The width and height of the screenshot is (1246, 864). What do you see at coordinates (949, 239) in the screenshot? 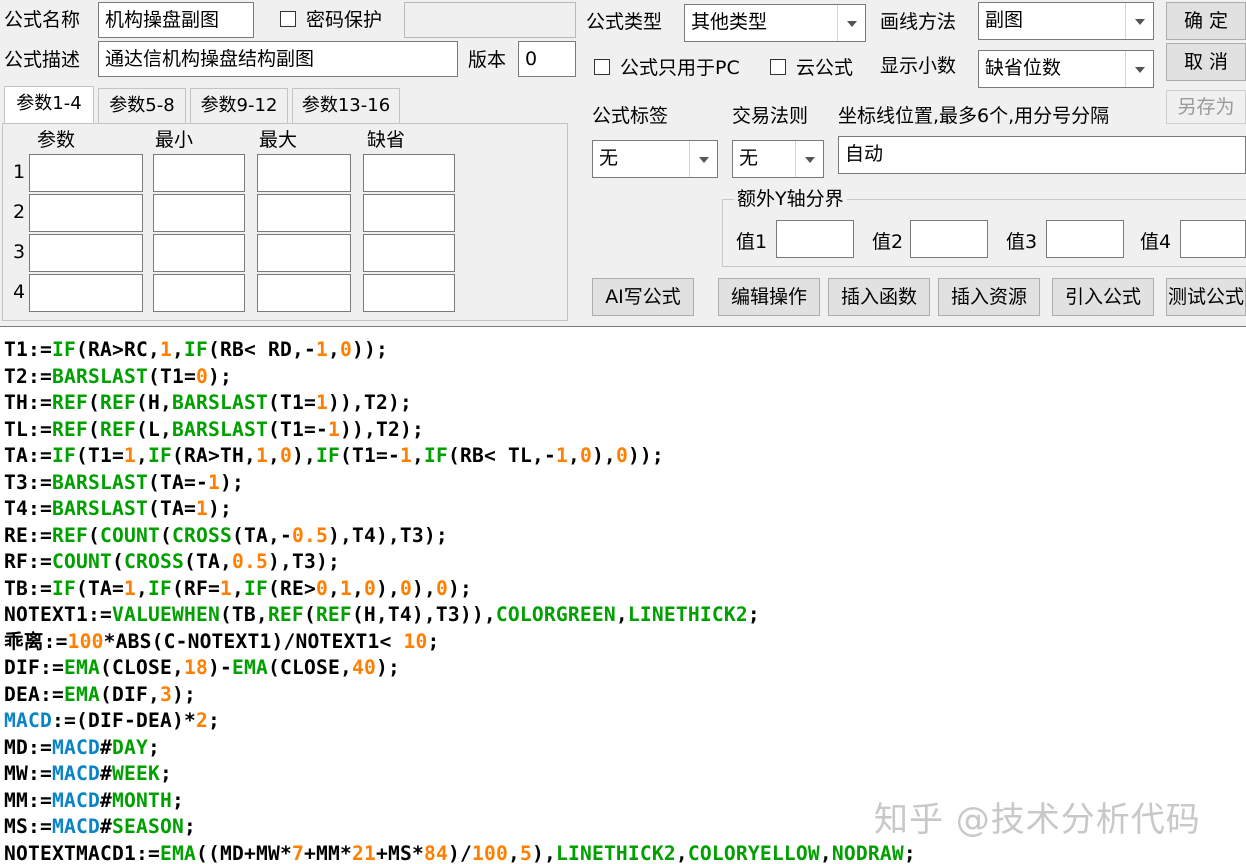
I see `value-2-input` at bounding box center [949, 239].